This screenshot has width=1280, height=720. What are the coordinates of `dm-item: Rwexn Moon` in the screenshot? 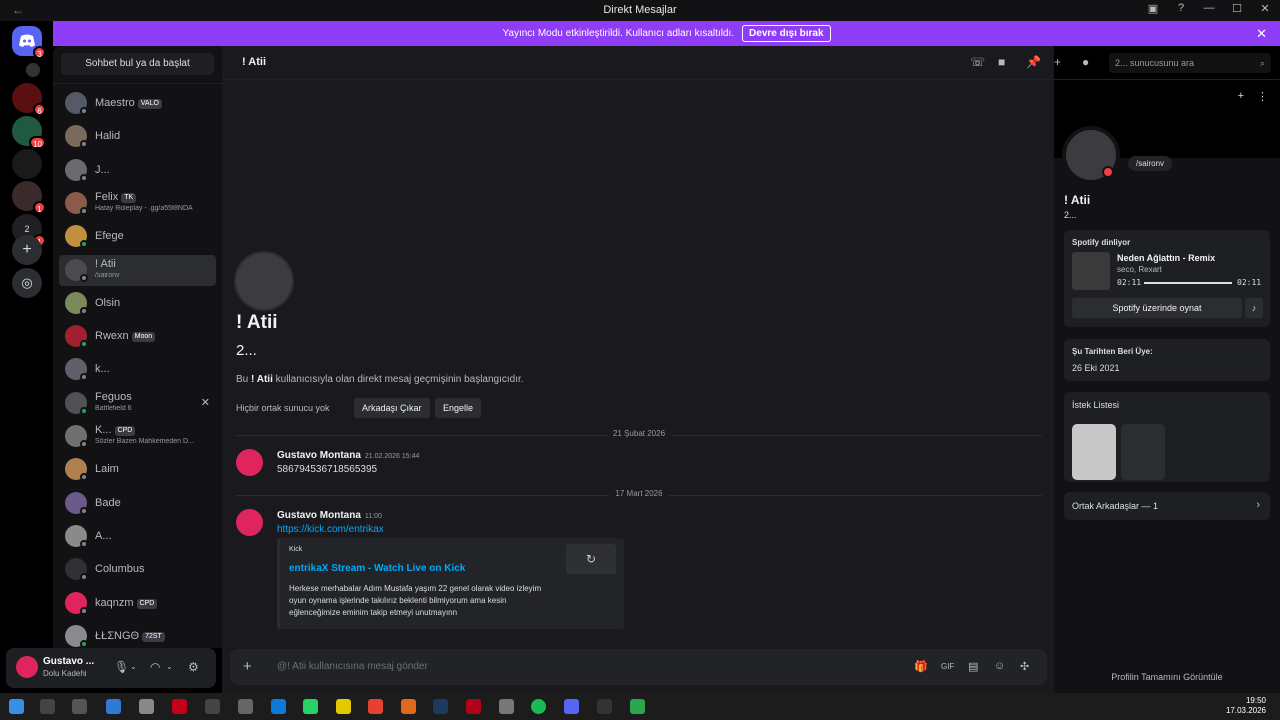 It's located at (137, 336).